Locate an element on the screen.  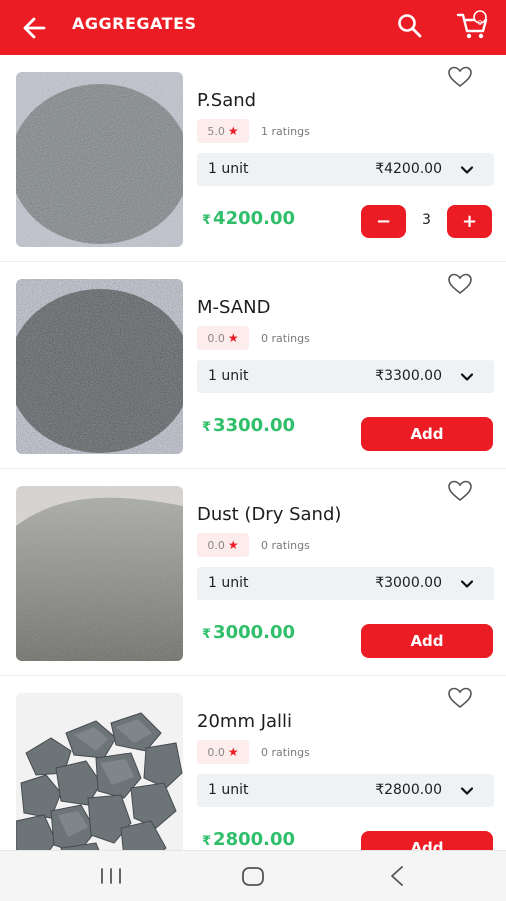
product-price: ₹3000.00 is located at coordinates (248, 632).